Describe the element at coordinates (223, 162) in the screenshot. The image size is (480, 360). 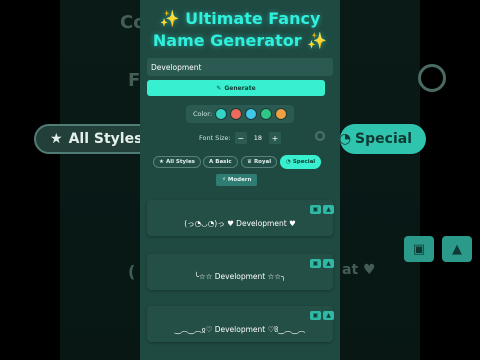
I see `filter-basic-label: Basic` at that location.